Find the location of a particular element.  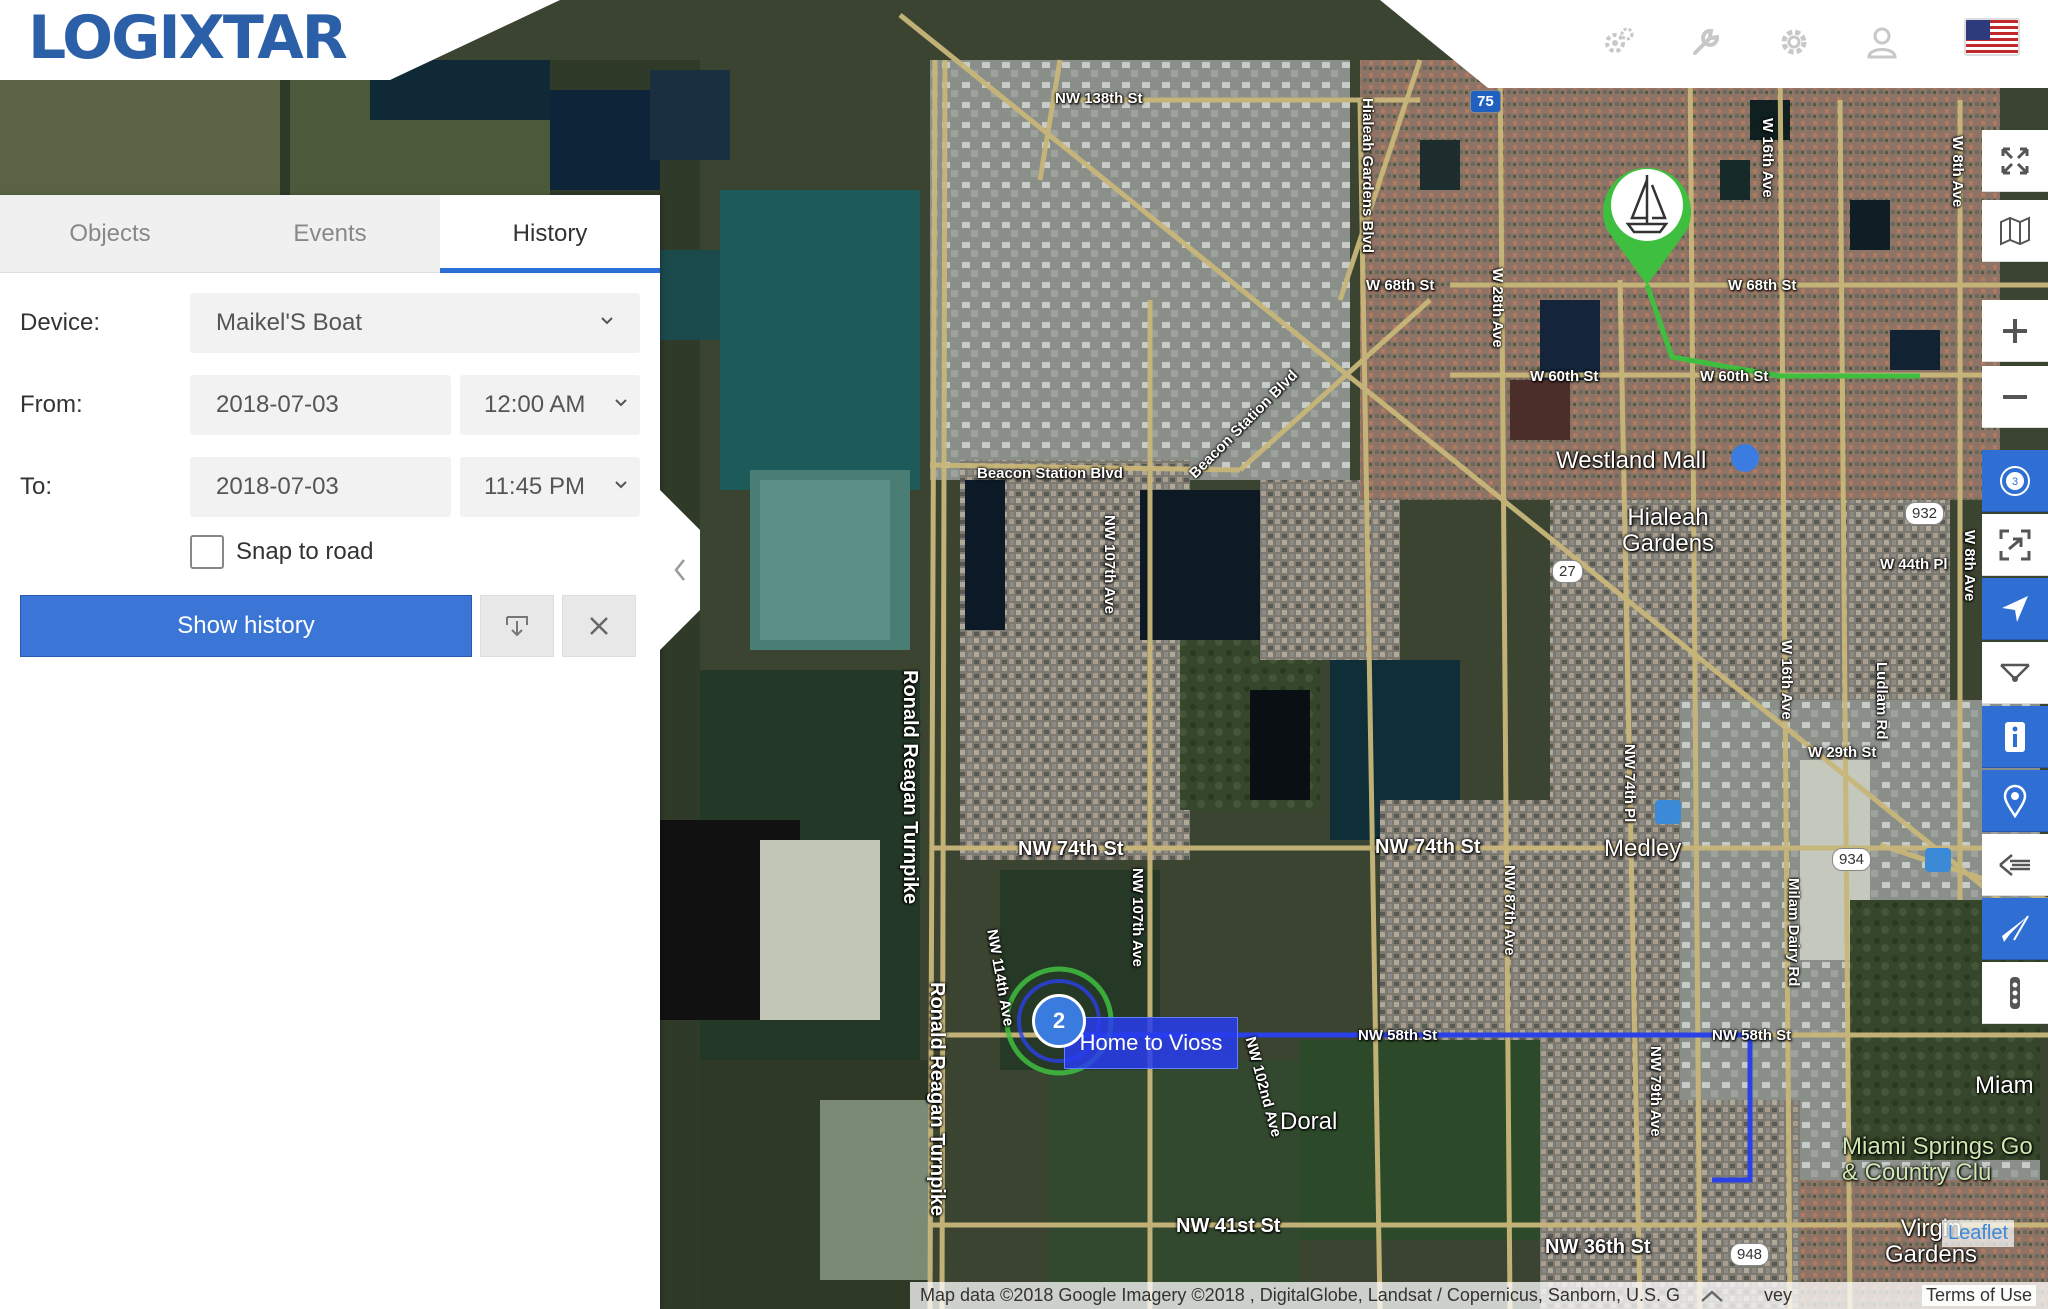

chevron-up-icon is located at coordinates (1712, 1296).